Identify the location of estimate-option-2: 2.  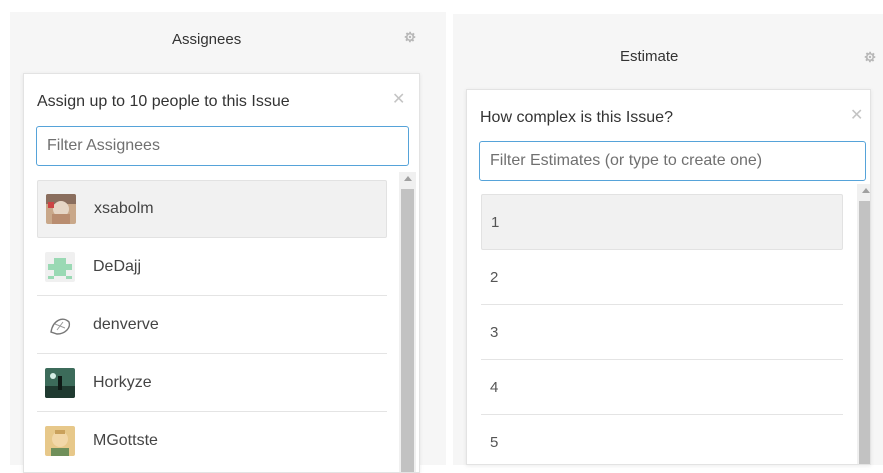
(662, 277).